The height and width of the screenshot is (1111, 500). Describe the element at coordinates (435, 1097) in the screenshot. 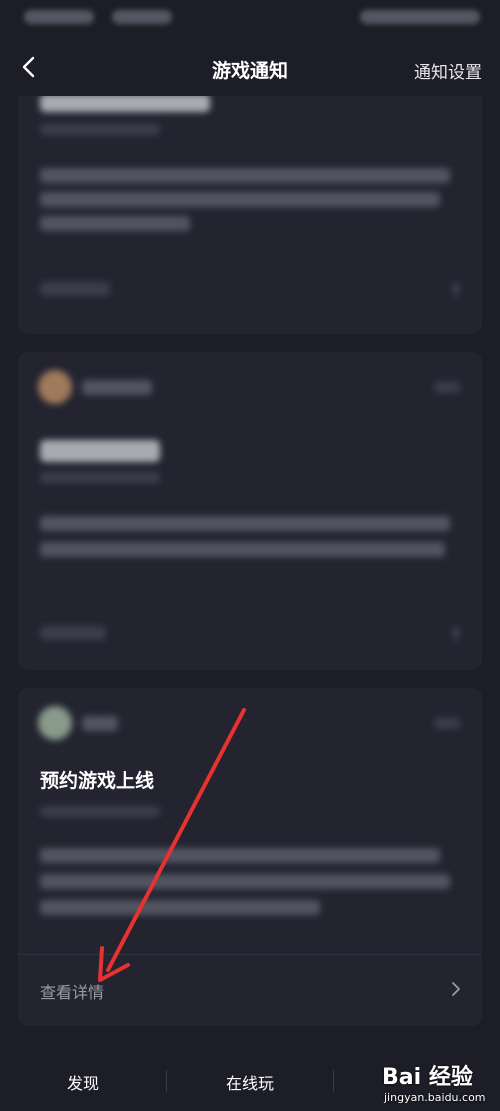

I see `watermark-url: jingyan.baidu.com` at that location.